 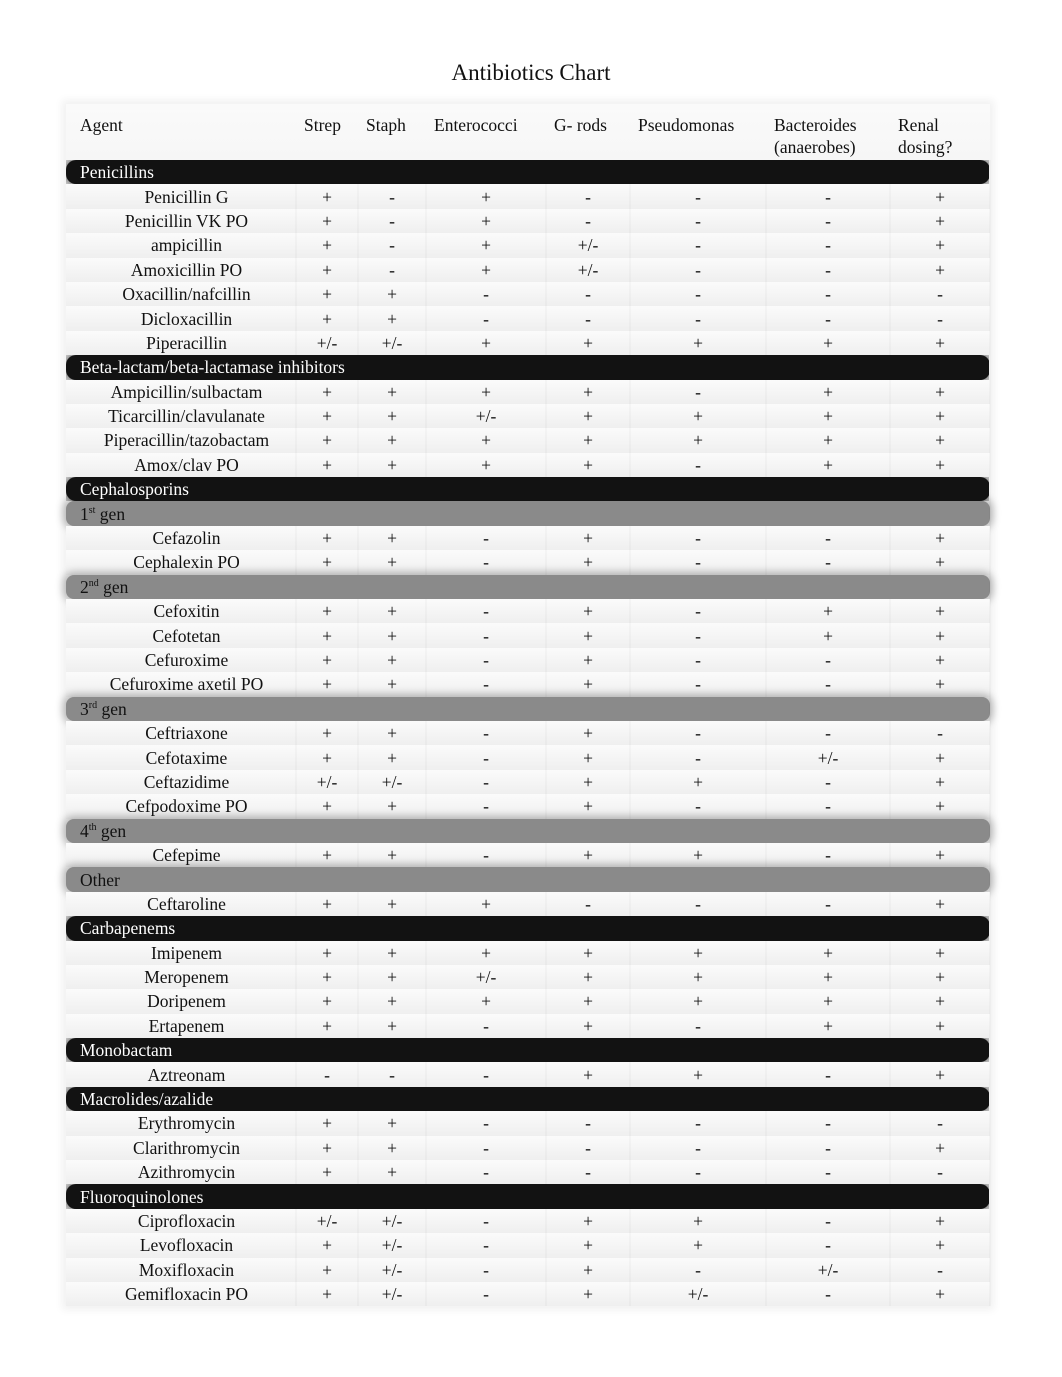 What do you see at coordinates (181, 1074) in the screenshot?
I see `drug-name: Aztreonam` at bounding box center [181, 1074].